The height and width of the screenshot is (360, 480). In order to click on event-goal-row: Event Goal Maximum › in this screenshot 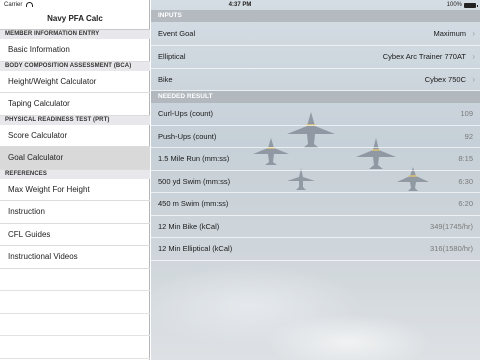, I will do `click(315, 34)`.